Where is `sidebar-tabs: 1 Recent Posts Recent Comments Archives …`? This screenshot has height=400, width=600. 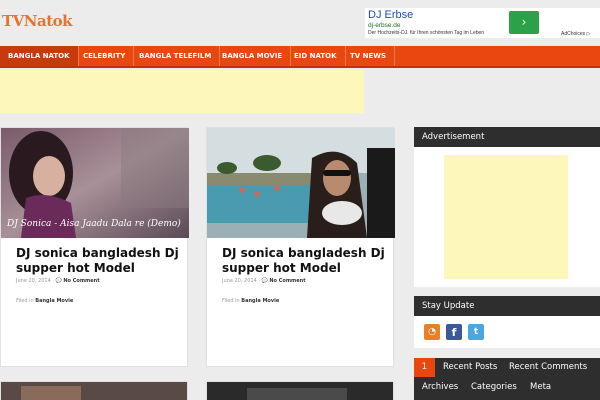
sidebar-tabs: 1 Recent Posts Recent Comments Archives … is located at coordinates (507, 379).